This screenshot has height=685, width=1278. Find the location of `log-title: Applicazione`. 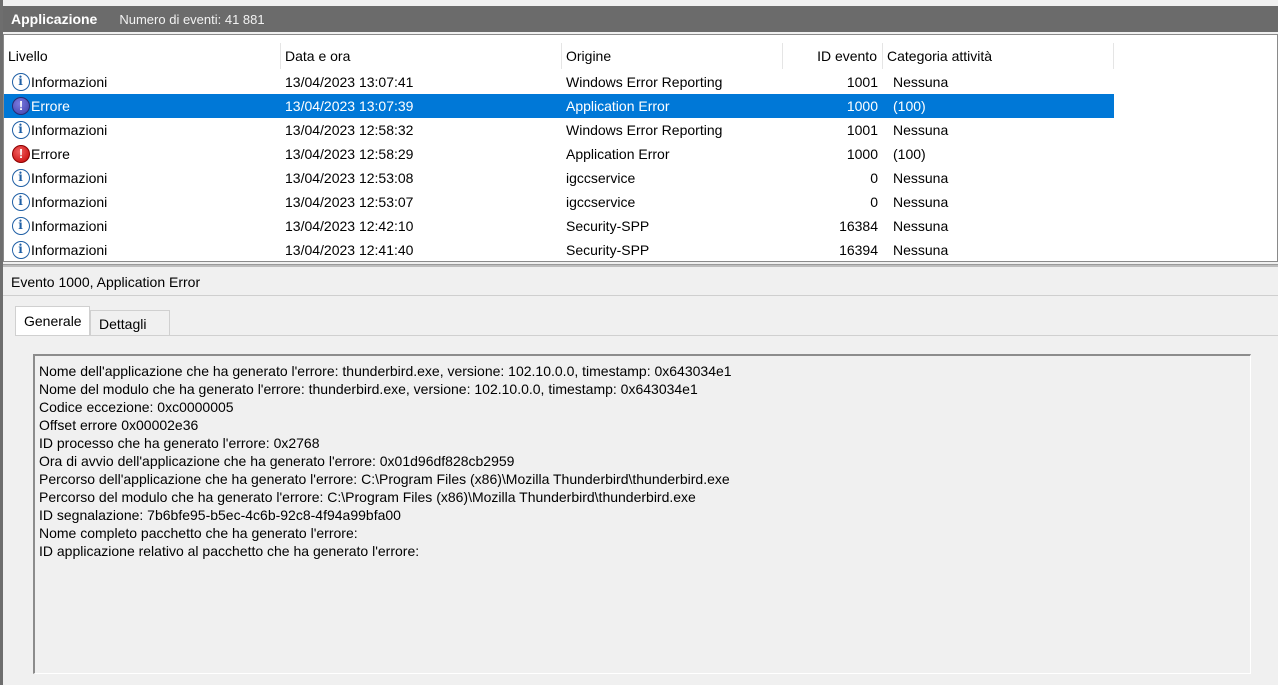

log-title: Applicazione is located at coordinates (54, 19).